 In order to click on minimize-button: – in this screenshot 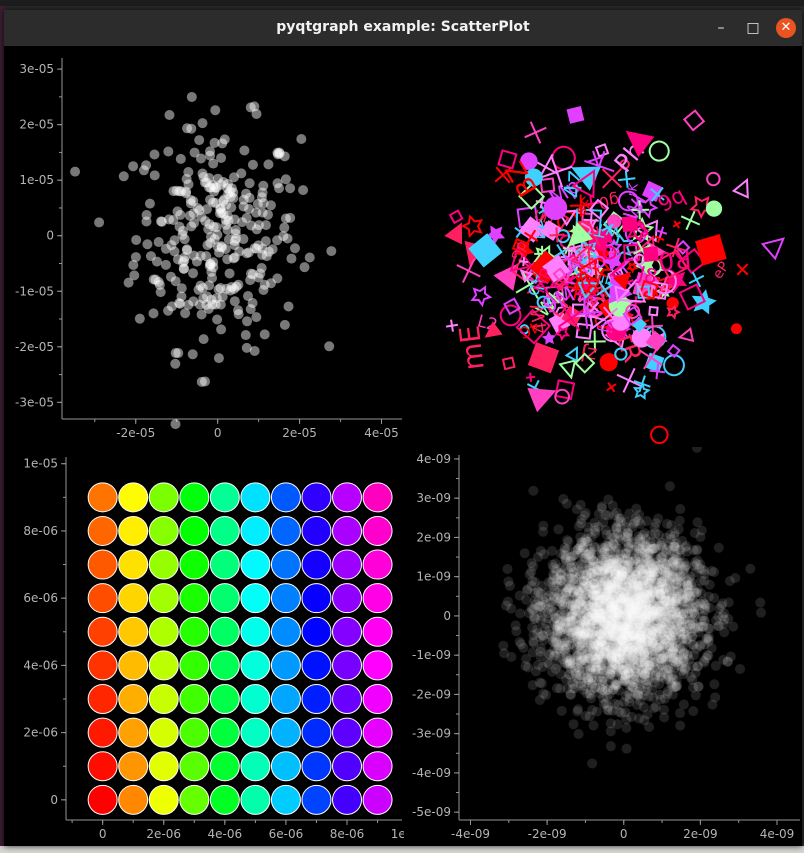, I will do `click(721, 28)`.